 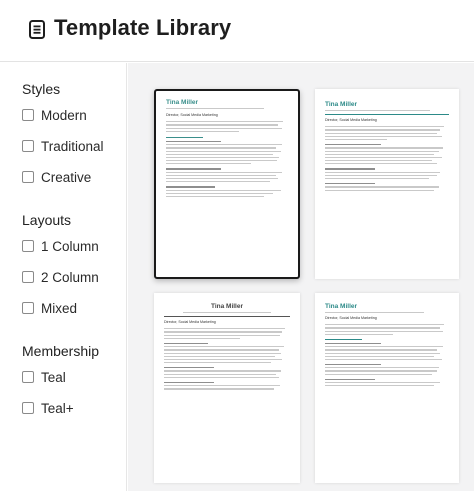 What do you see at coordinates (64, 115) in the screenshot?
I see `filter-option-label: Modern` at bounding box center [64, 115].